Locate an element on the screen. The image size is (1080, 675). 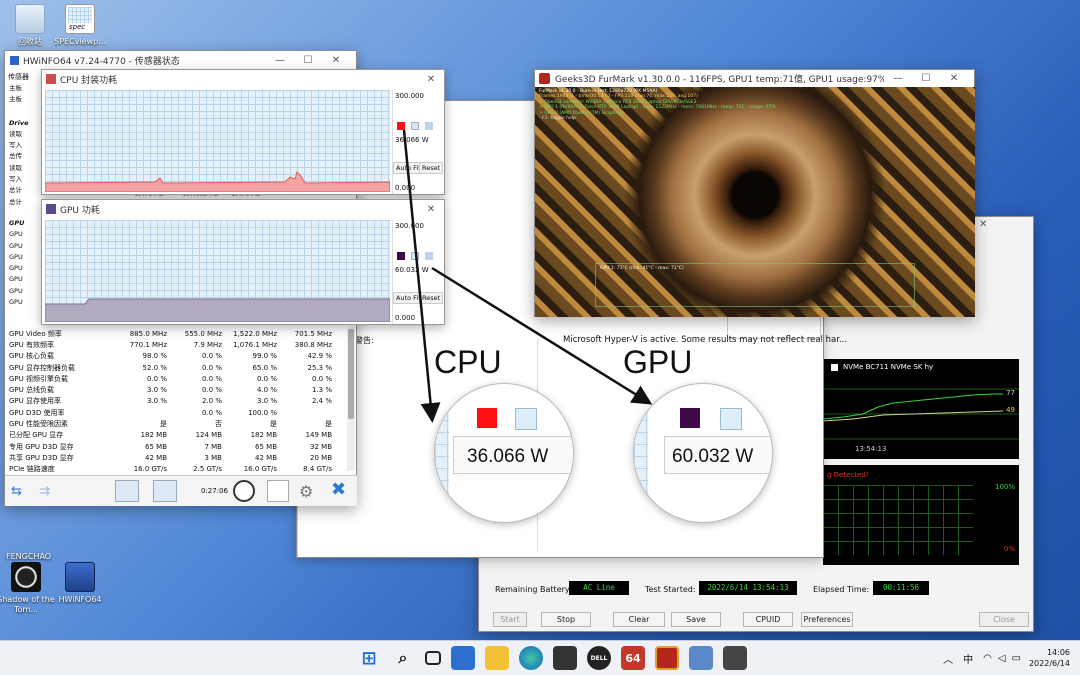
hwinfo-taskbar-icon: 64 is located at coordinates (633, 658).